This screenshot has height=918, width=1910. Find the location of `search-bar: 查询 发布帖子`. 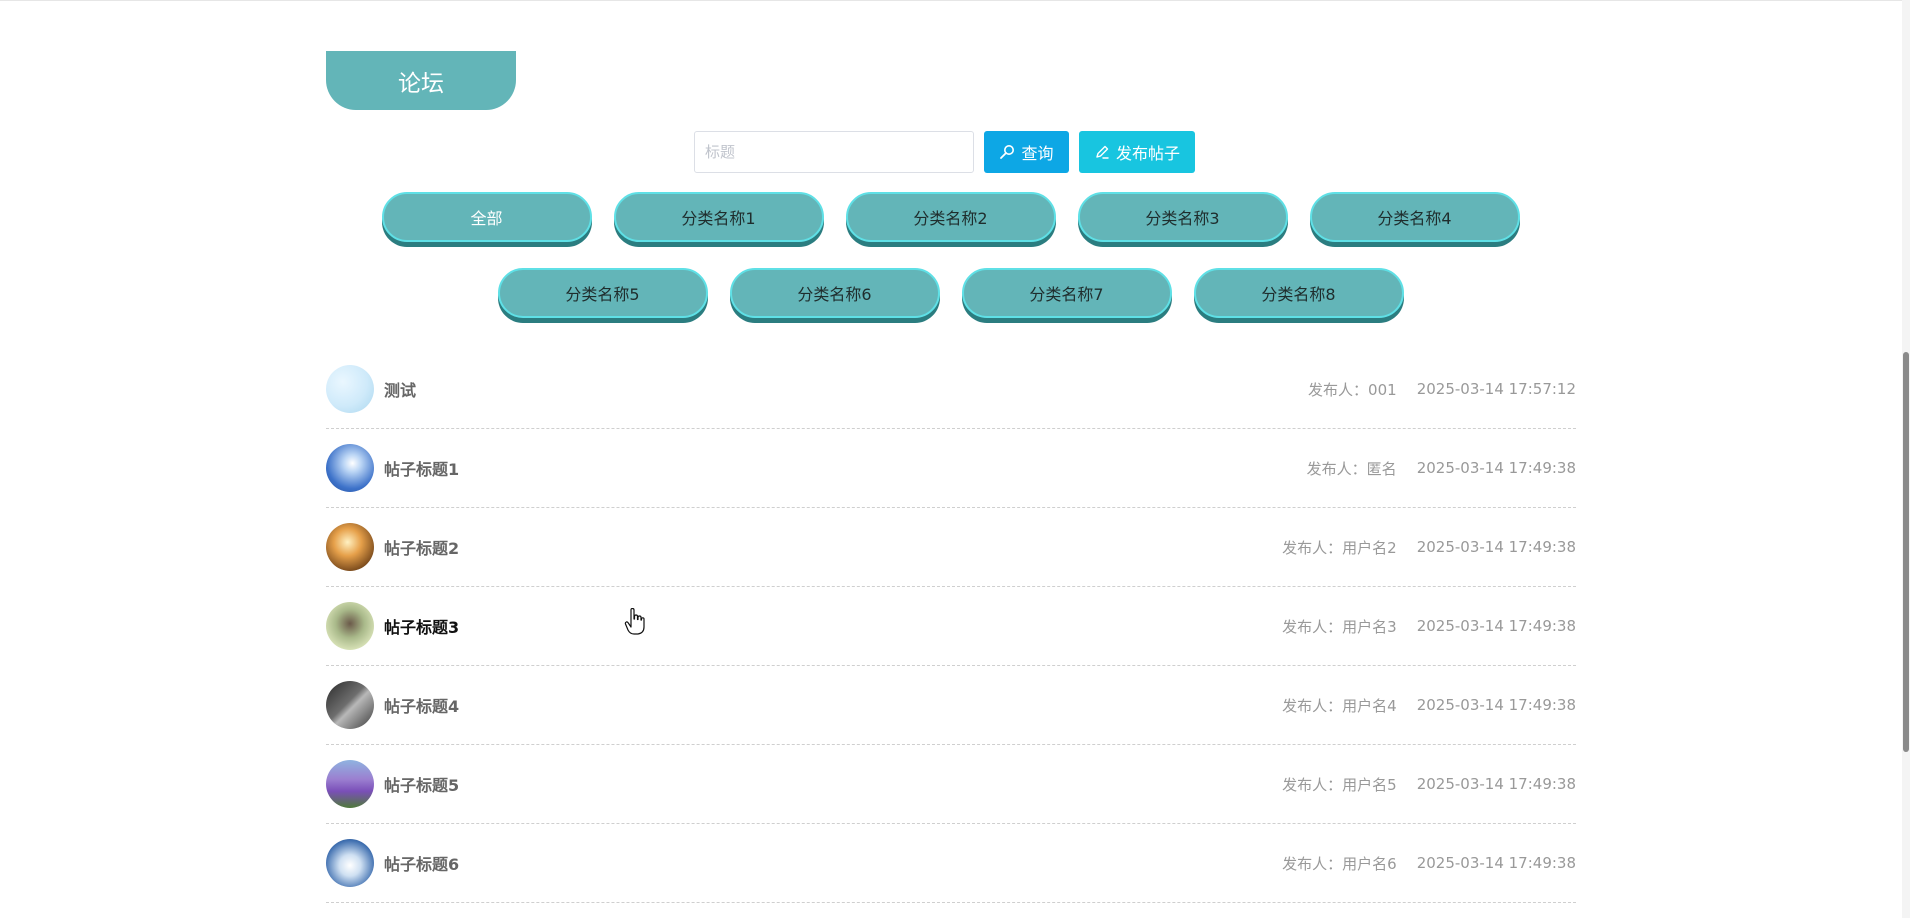

search-bar: 查询 发布帖子 is located at coordinates (944, 152).